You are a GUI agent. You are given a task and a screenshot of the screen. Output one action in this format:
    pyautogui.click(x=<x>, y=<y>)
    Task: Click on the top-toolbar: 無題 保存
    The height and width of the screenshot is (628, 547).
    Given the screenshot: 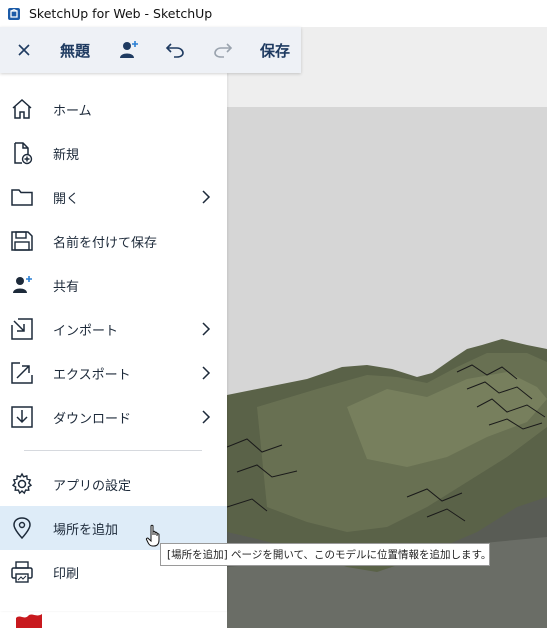 What is the action you would take?
    pyautogui.click(x=150, y=50)
    